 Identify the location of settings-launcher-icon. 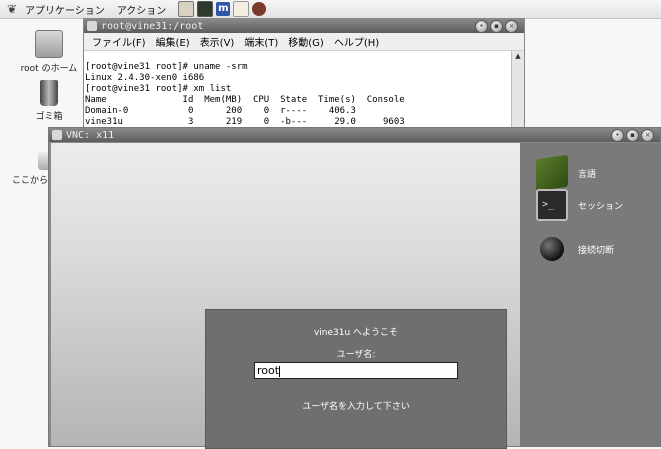
(259, 9).